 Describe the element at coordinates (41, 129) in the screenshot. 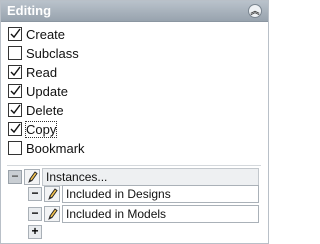

I see `checkbox-label: Copy` at that location.